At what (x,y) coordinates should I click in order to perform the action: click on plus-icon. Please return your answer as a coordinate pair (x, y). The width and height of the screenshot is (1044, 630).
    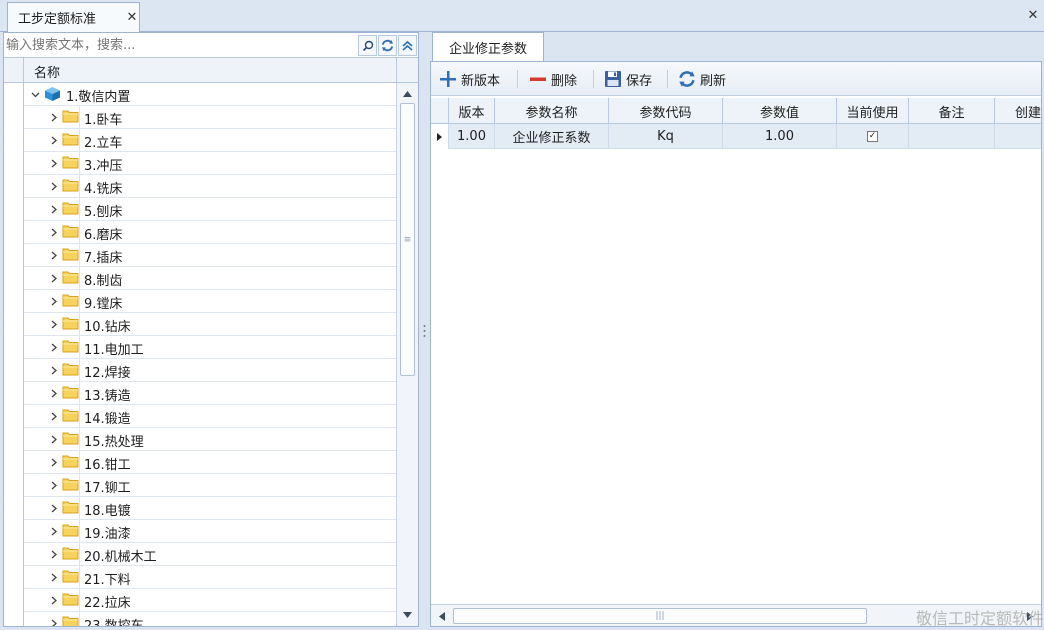
    Looking at the image, I should click on (448, 79).